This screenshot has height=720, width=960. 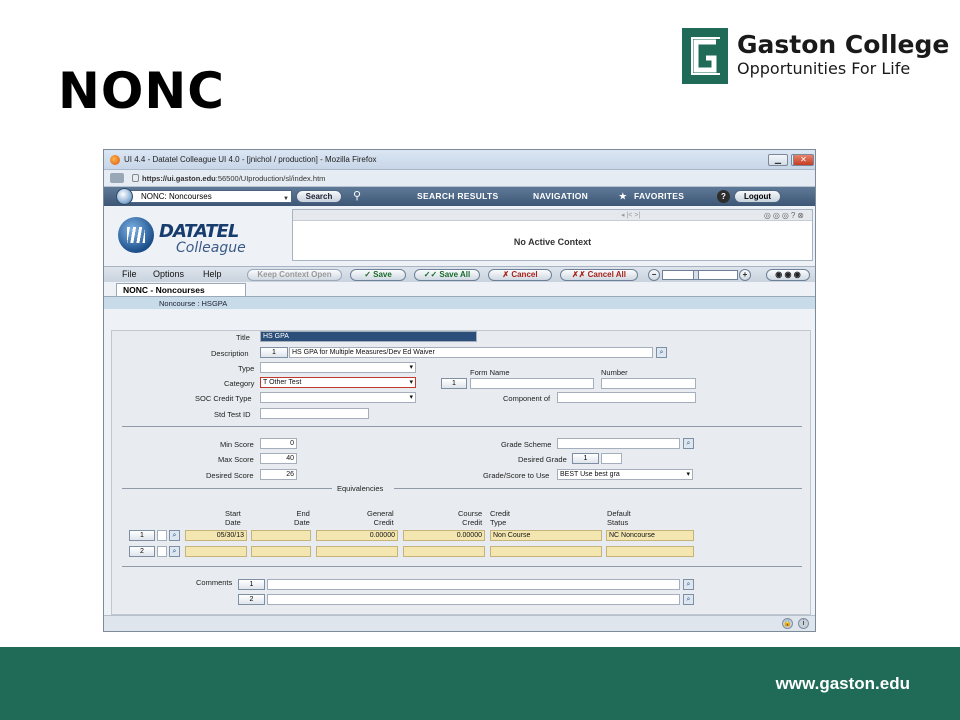 I want to click on general-credit-field, so click(x=357, y=551).